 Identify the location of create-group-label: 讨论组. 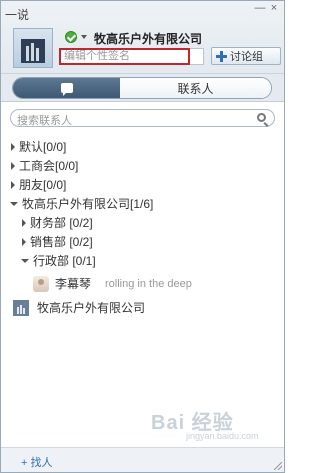
(246, 57).